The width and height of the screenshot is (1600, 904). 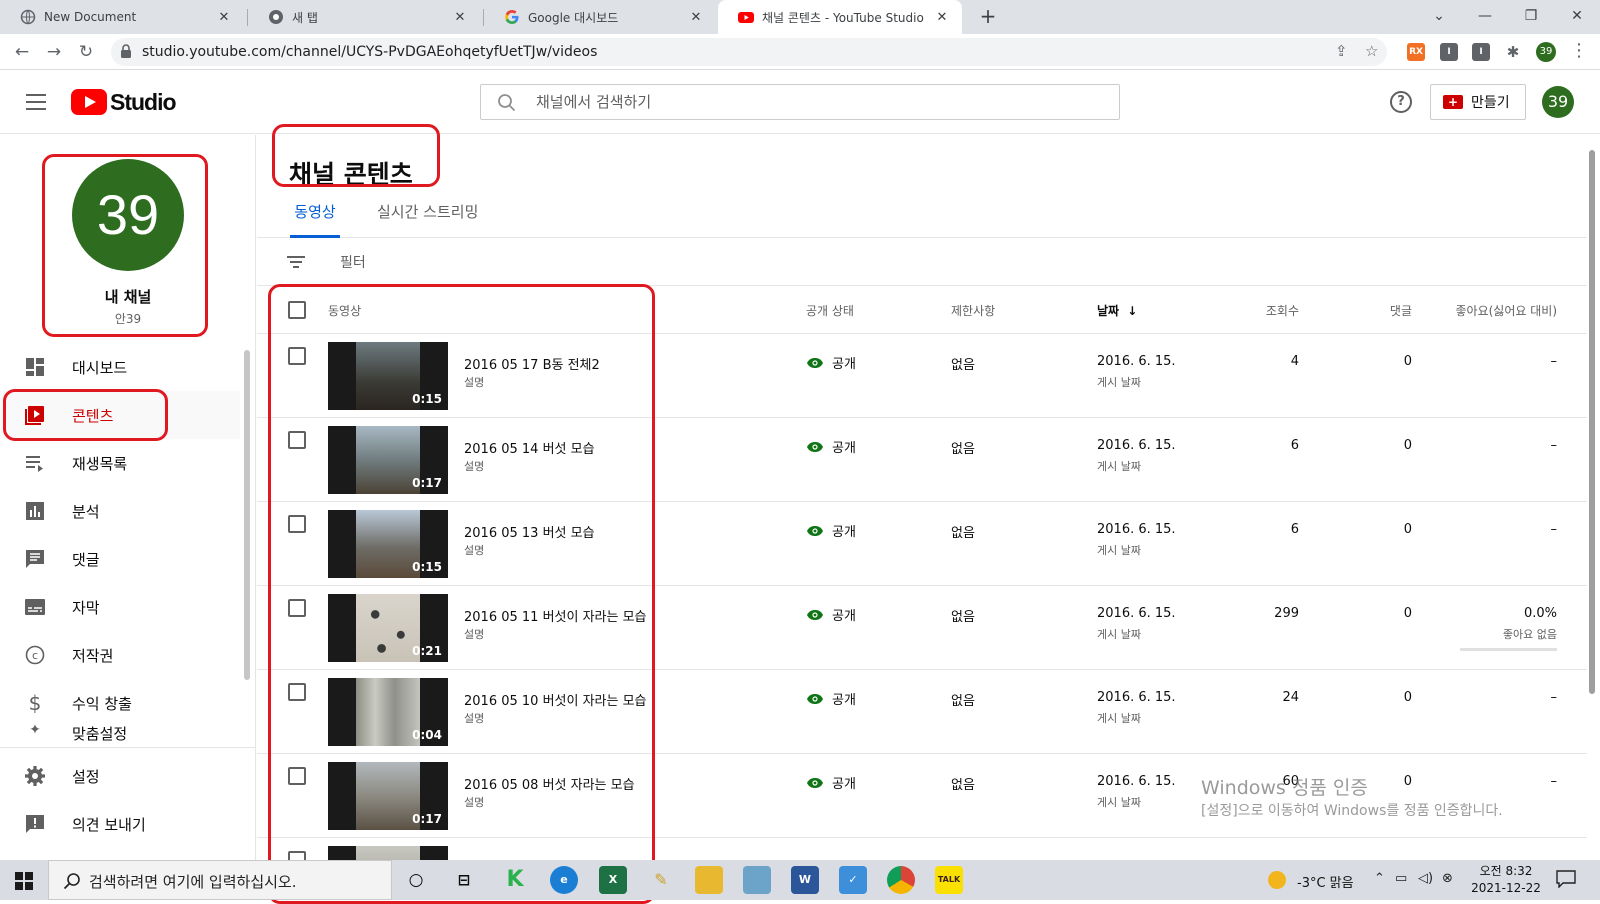 I want to click on edge-icon: e, so click(x=564, y=880).